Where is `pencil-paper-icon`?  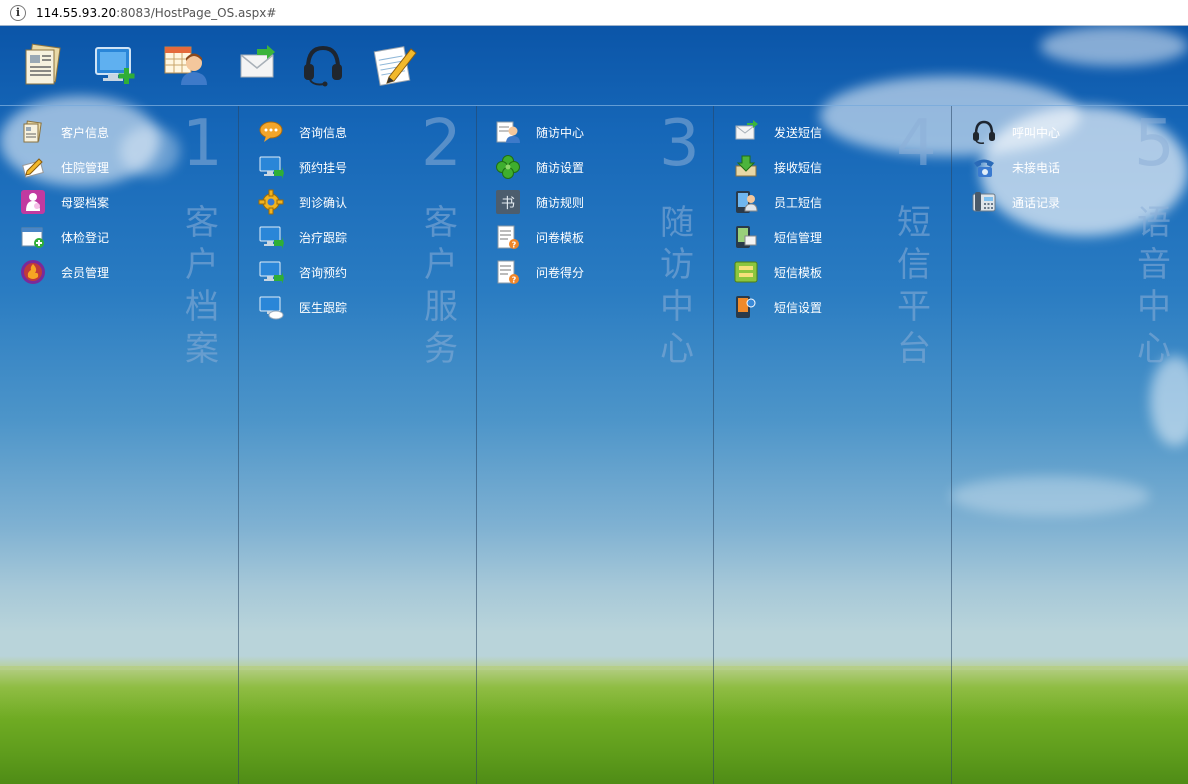
pencil-paper-icon is located at coordinates (33, 167).